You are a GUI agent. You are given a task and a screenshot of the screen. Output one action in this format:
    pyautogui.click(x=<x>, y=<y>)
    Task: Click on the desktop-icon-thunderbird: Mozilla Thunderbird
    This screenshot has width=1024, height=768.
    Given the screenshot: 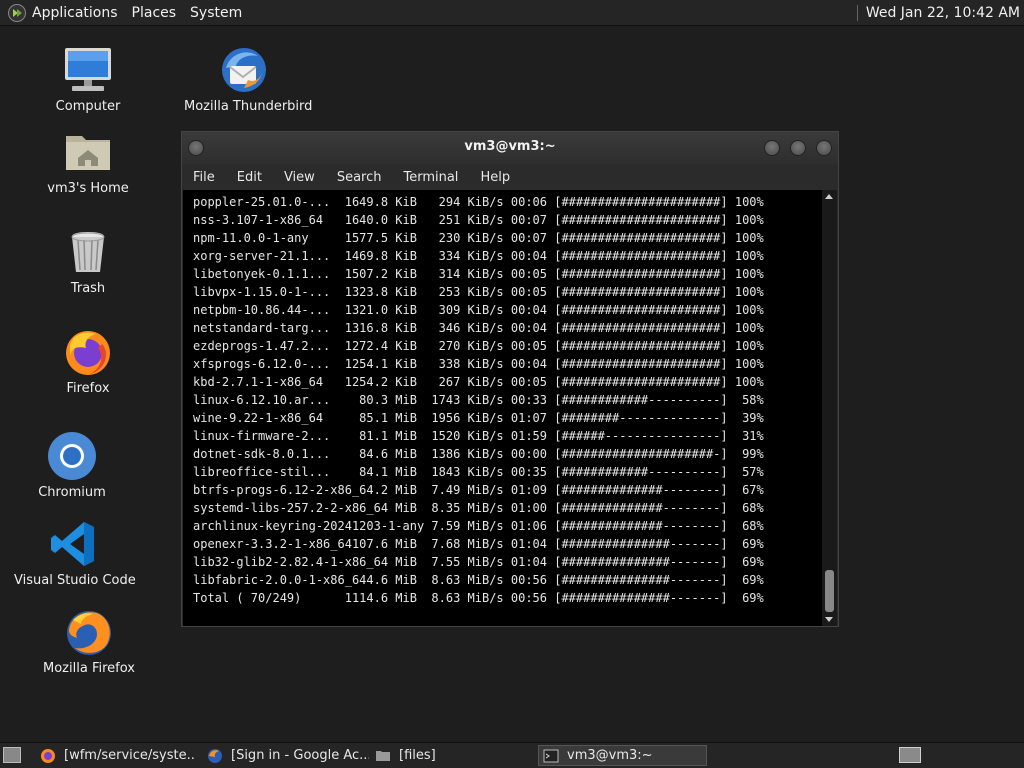 What is the action you would take?
    pyautogui.click(x=248, y=79)
    